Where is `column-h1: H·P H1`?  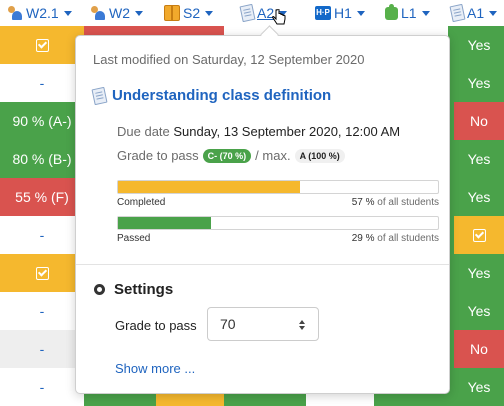
column-h1: H·P H1 is located at coordinates (340, 13).